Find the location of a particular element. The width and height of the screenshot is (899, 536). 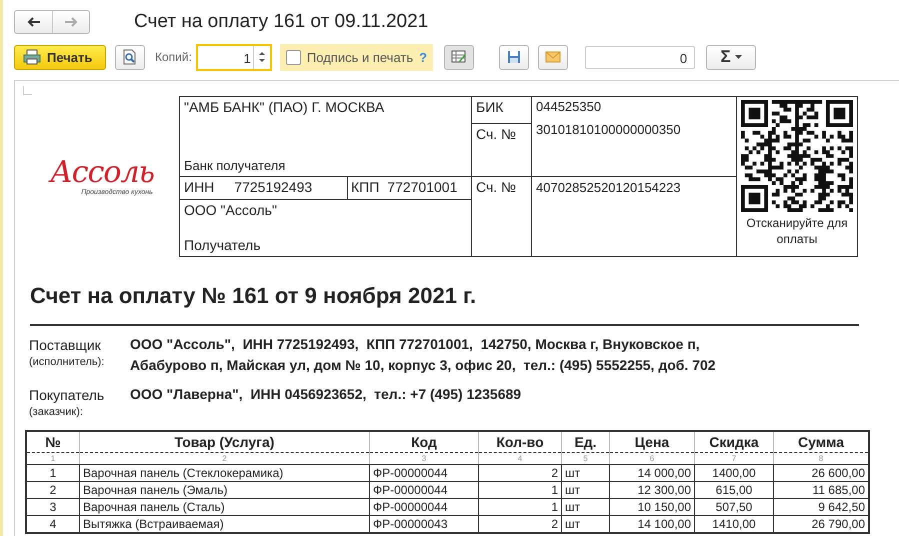

column-number: 1 is located at coordinates (53, 458).